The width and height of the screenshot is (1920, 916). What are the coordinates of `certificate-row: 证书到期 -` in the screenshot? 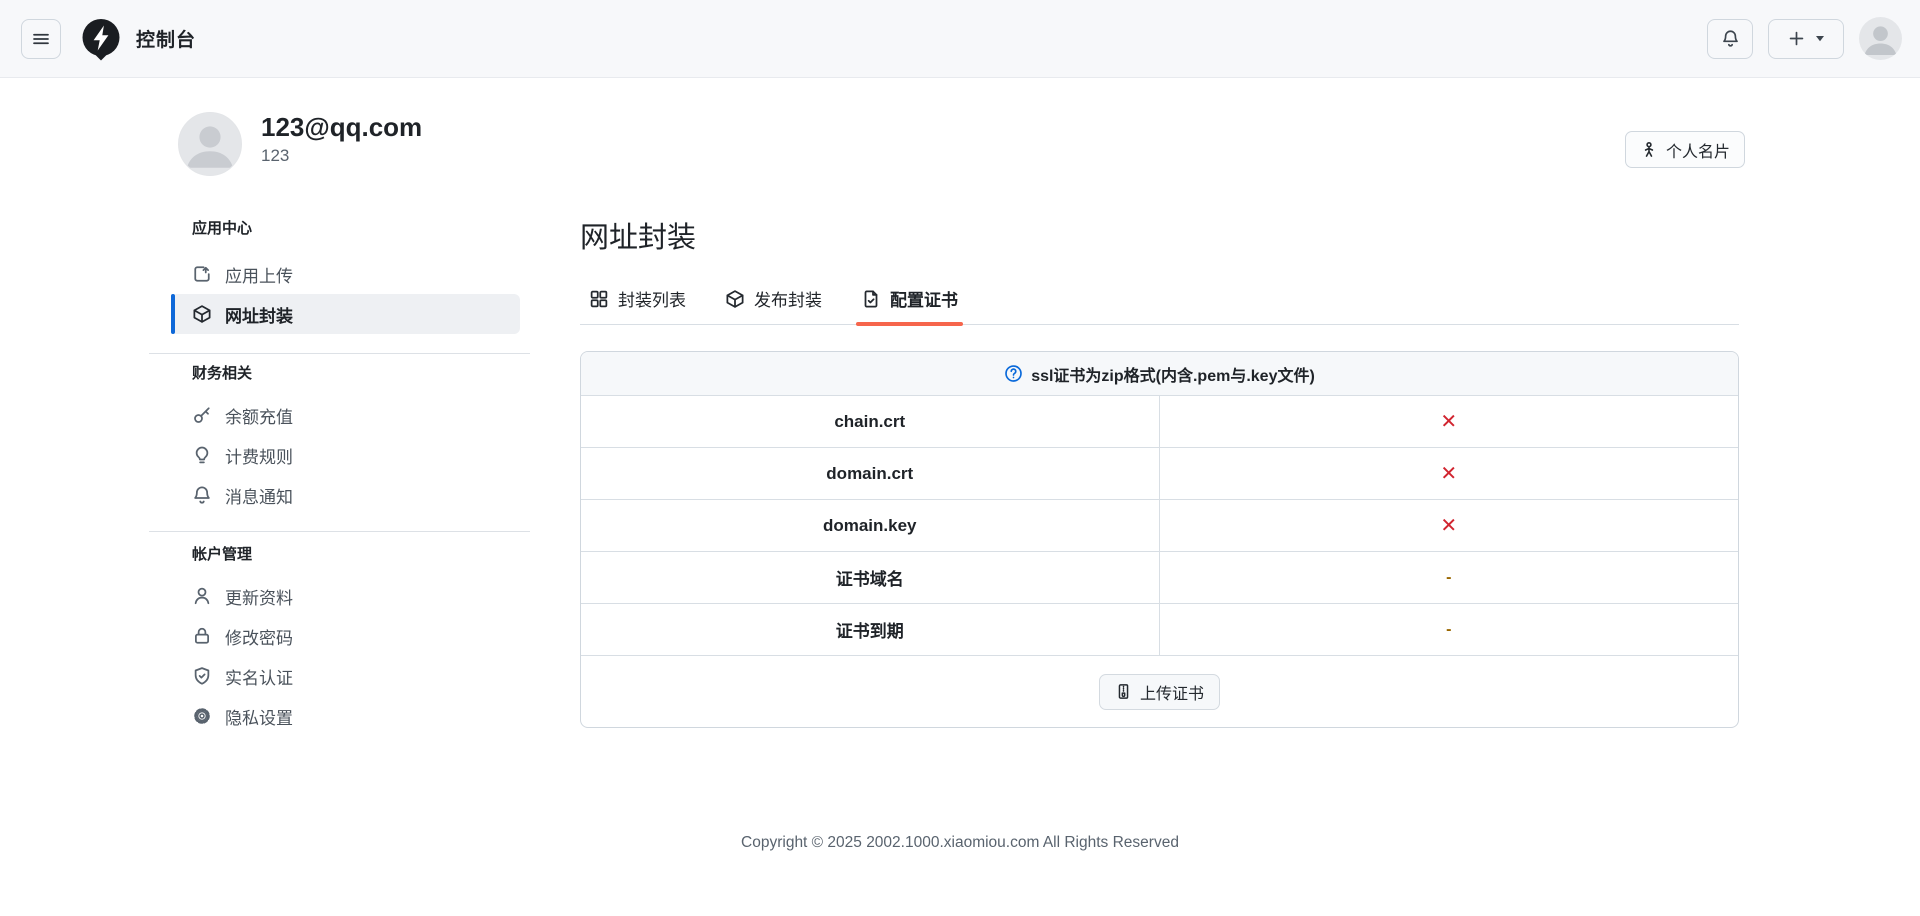 It's located at (1159, 630).